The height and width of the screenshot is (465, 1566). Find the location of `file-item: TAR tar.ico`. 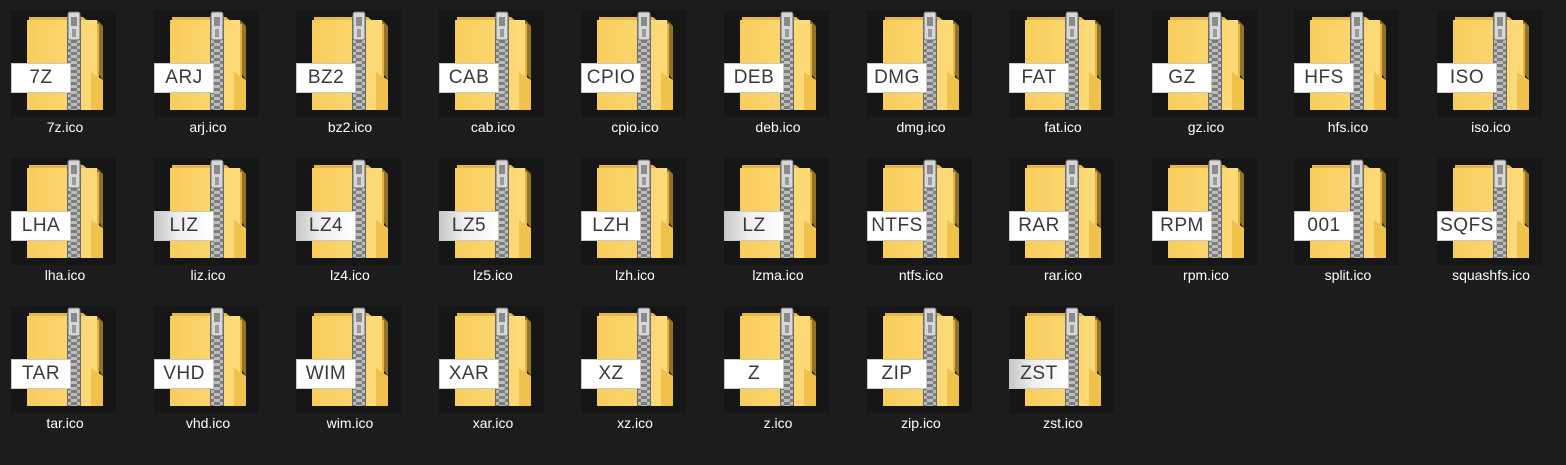

file-item: TAR tar.ico is located at coordinates (71, 370).